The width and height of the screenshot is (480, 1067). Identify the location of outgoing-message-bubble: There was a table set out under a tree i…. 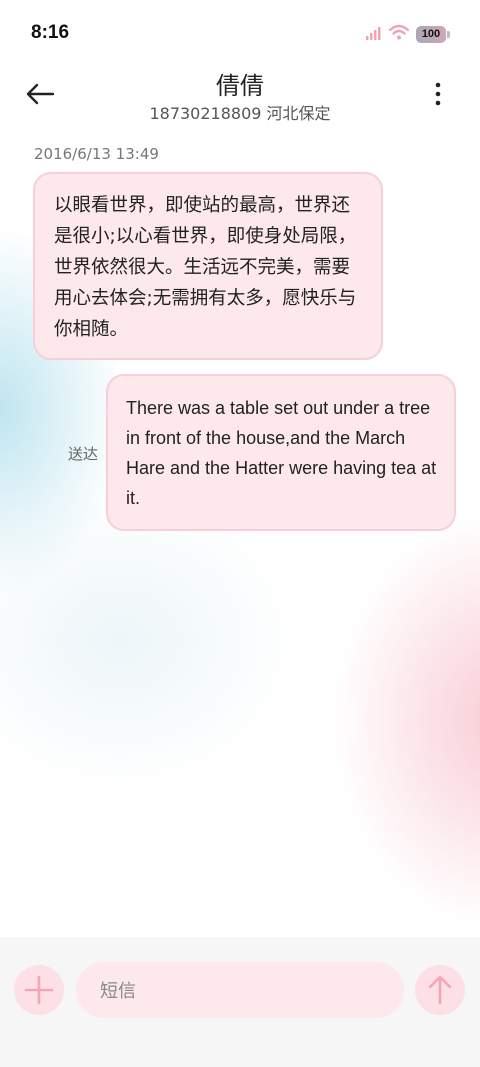
(281, 452).